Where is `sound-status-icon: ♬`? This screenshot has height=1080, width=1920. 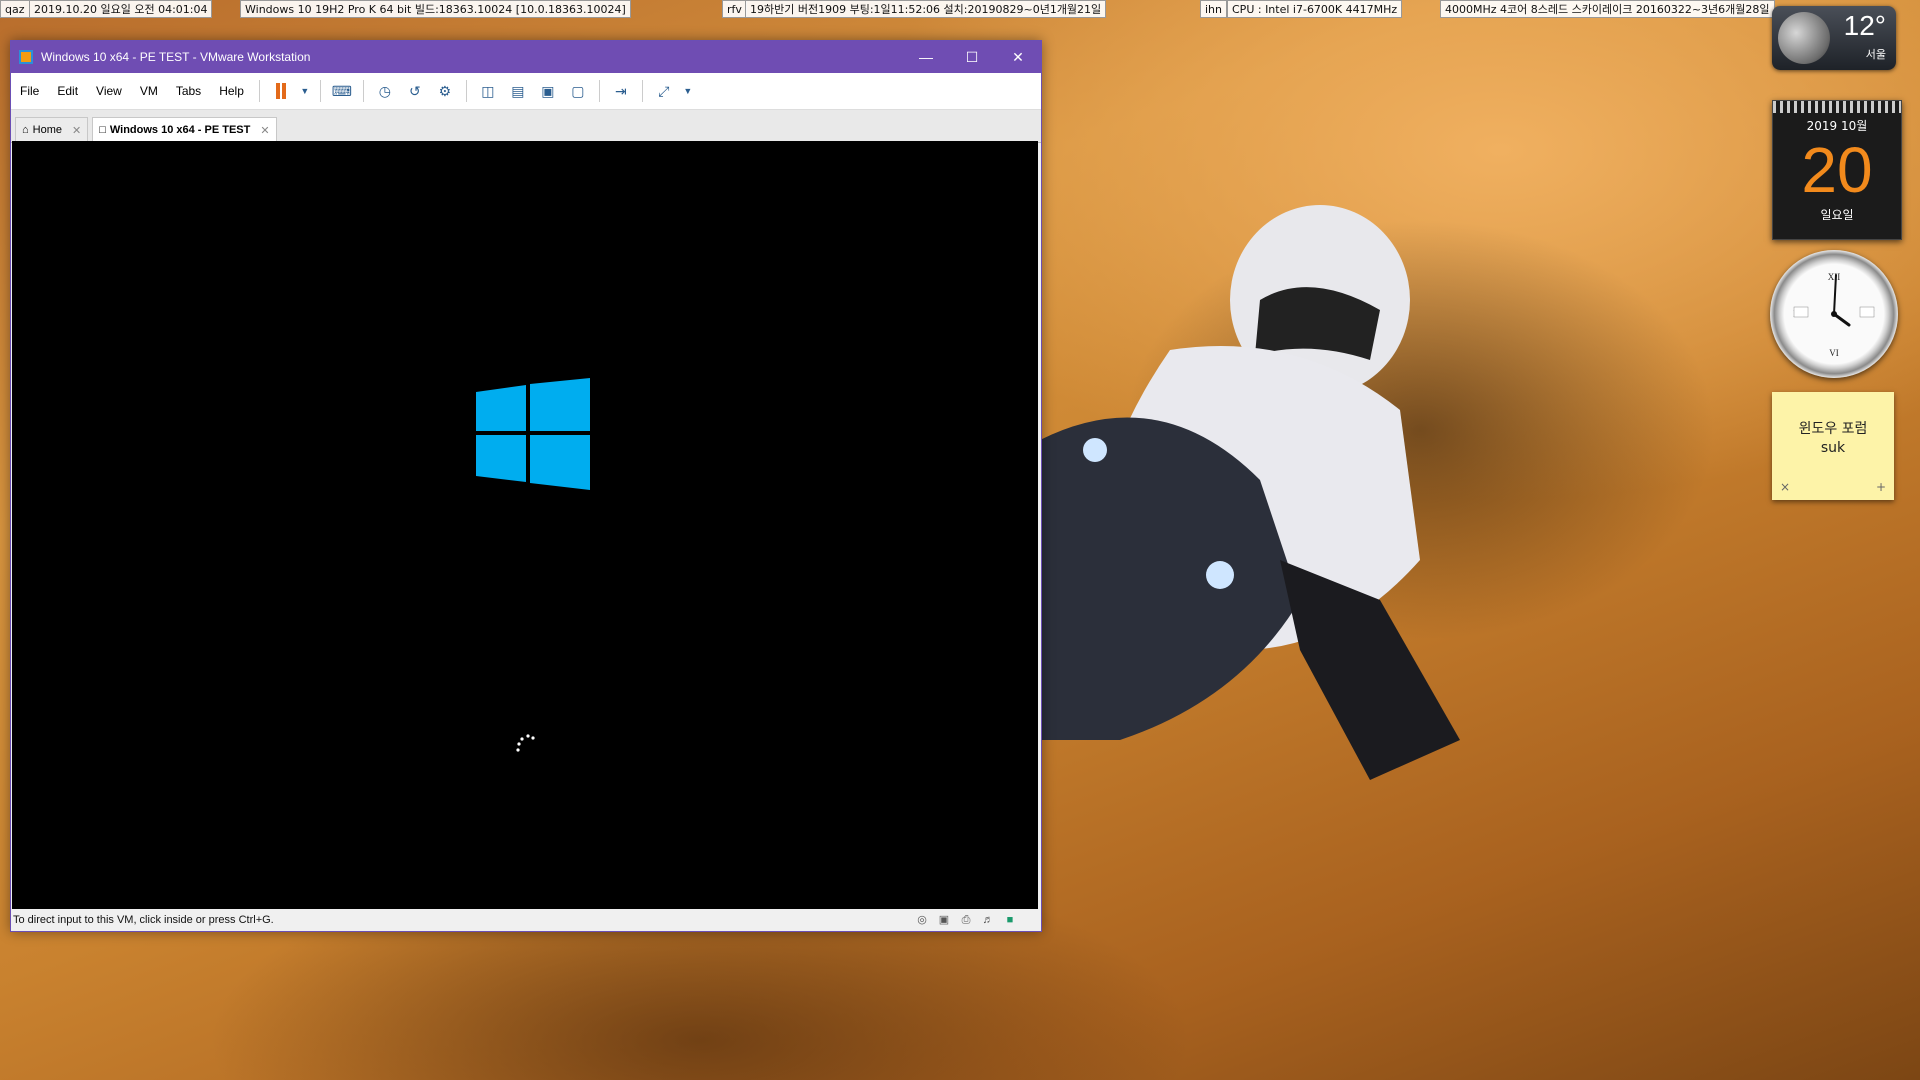 sound-status-icon: ♬ is located at coordinates (988, 921).